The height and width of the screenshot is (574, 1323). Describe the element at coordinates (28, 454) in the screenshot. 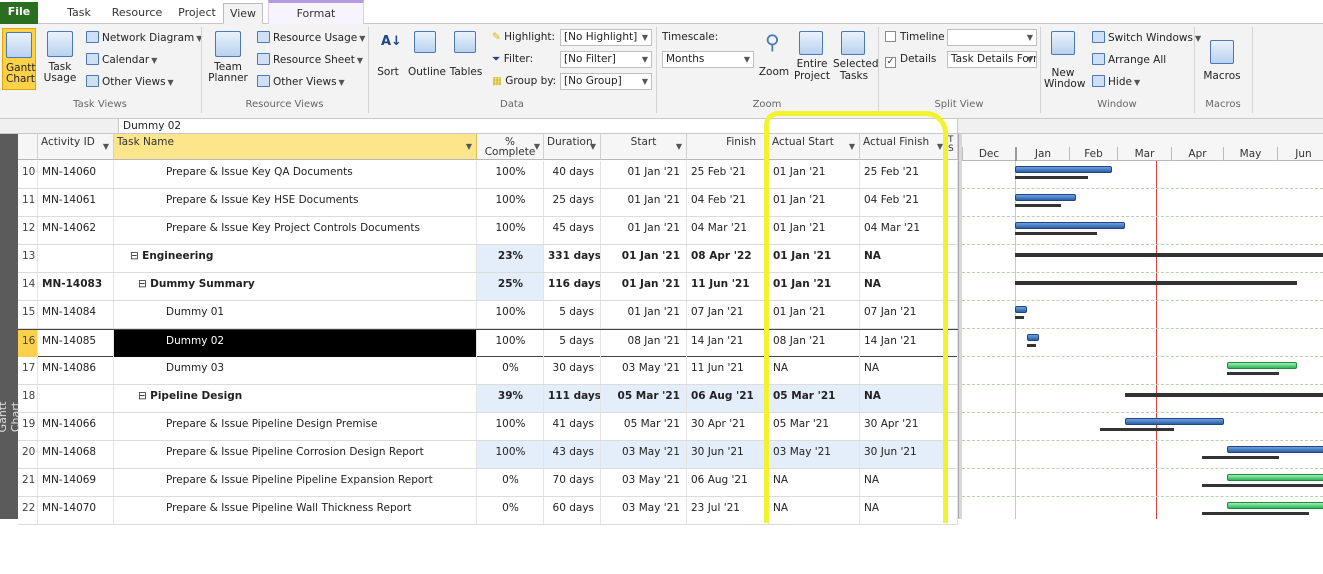

I see `row-number: 20` at that location.